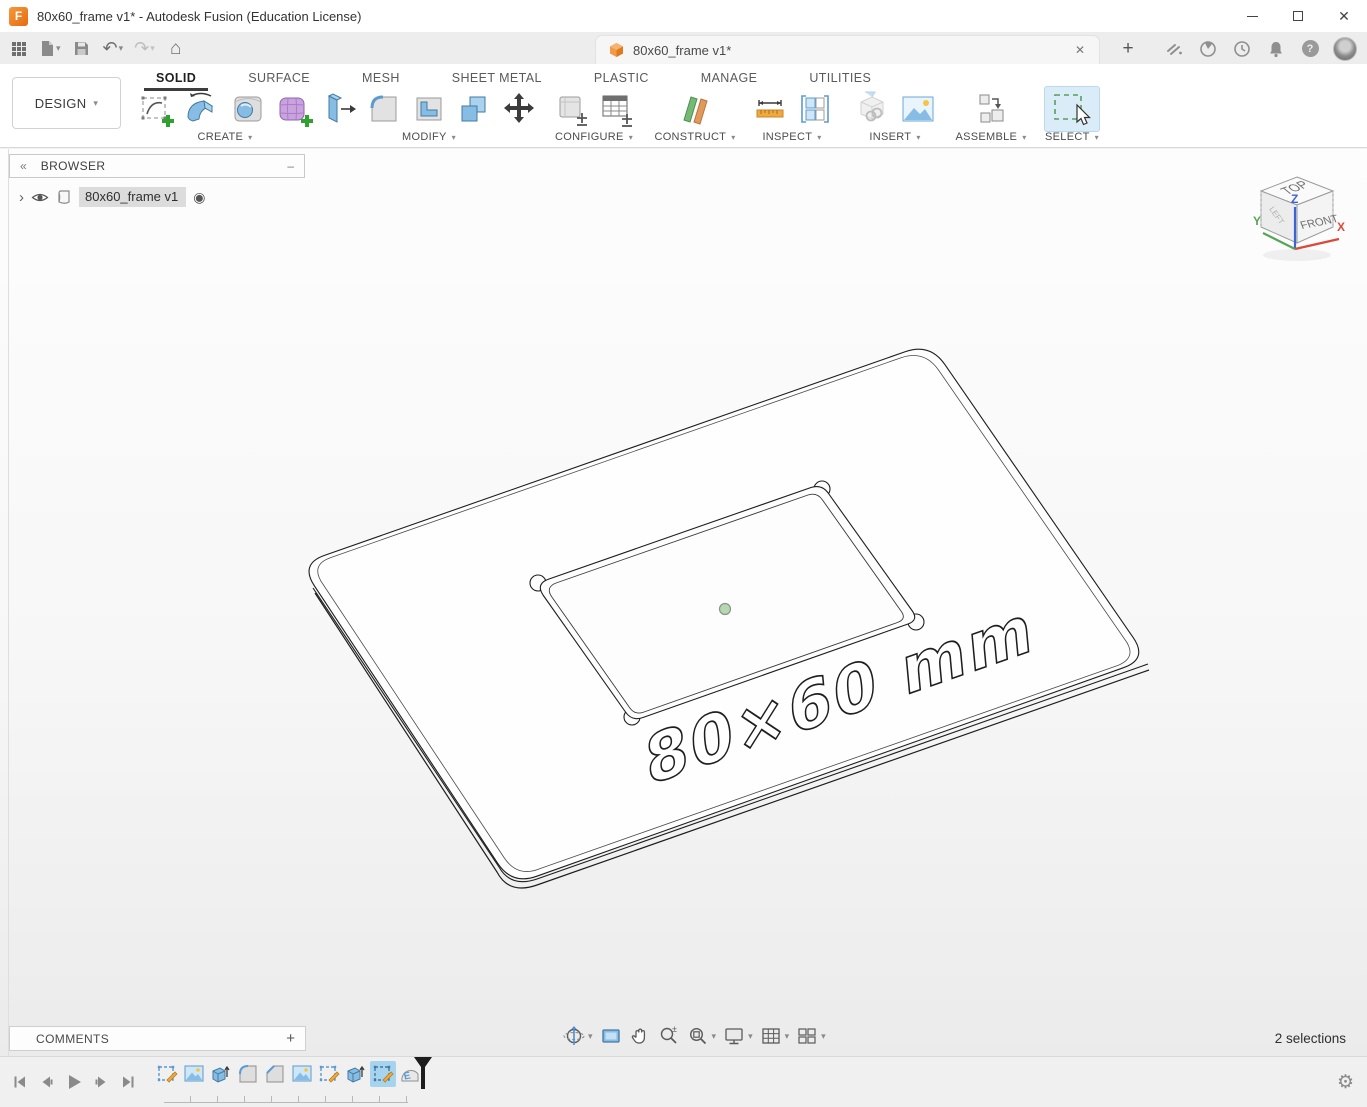  Describe the element at coordinates (1128, 48) in the screenshot. I see `new-tab-button: +` at that location.